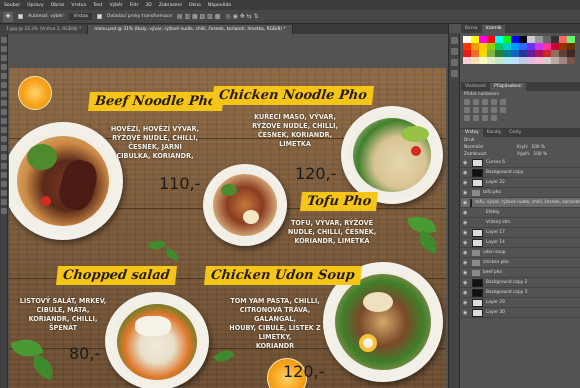  What do you see at coordinates (4, 211) in the screenshot?
I see `zoom-icon` at bounding box center [4, 211].